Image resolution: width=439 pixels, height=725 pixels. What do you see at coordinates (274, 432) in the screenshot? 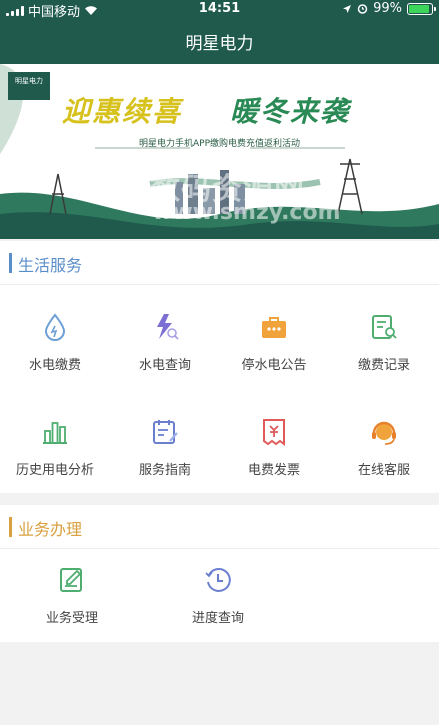
I see `invoice-icon` at bounding box center [274, 432].